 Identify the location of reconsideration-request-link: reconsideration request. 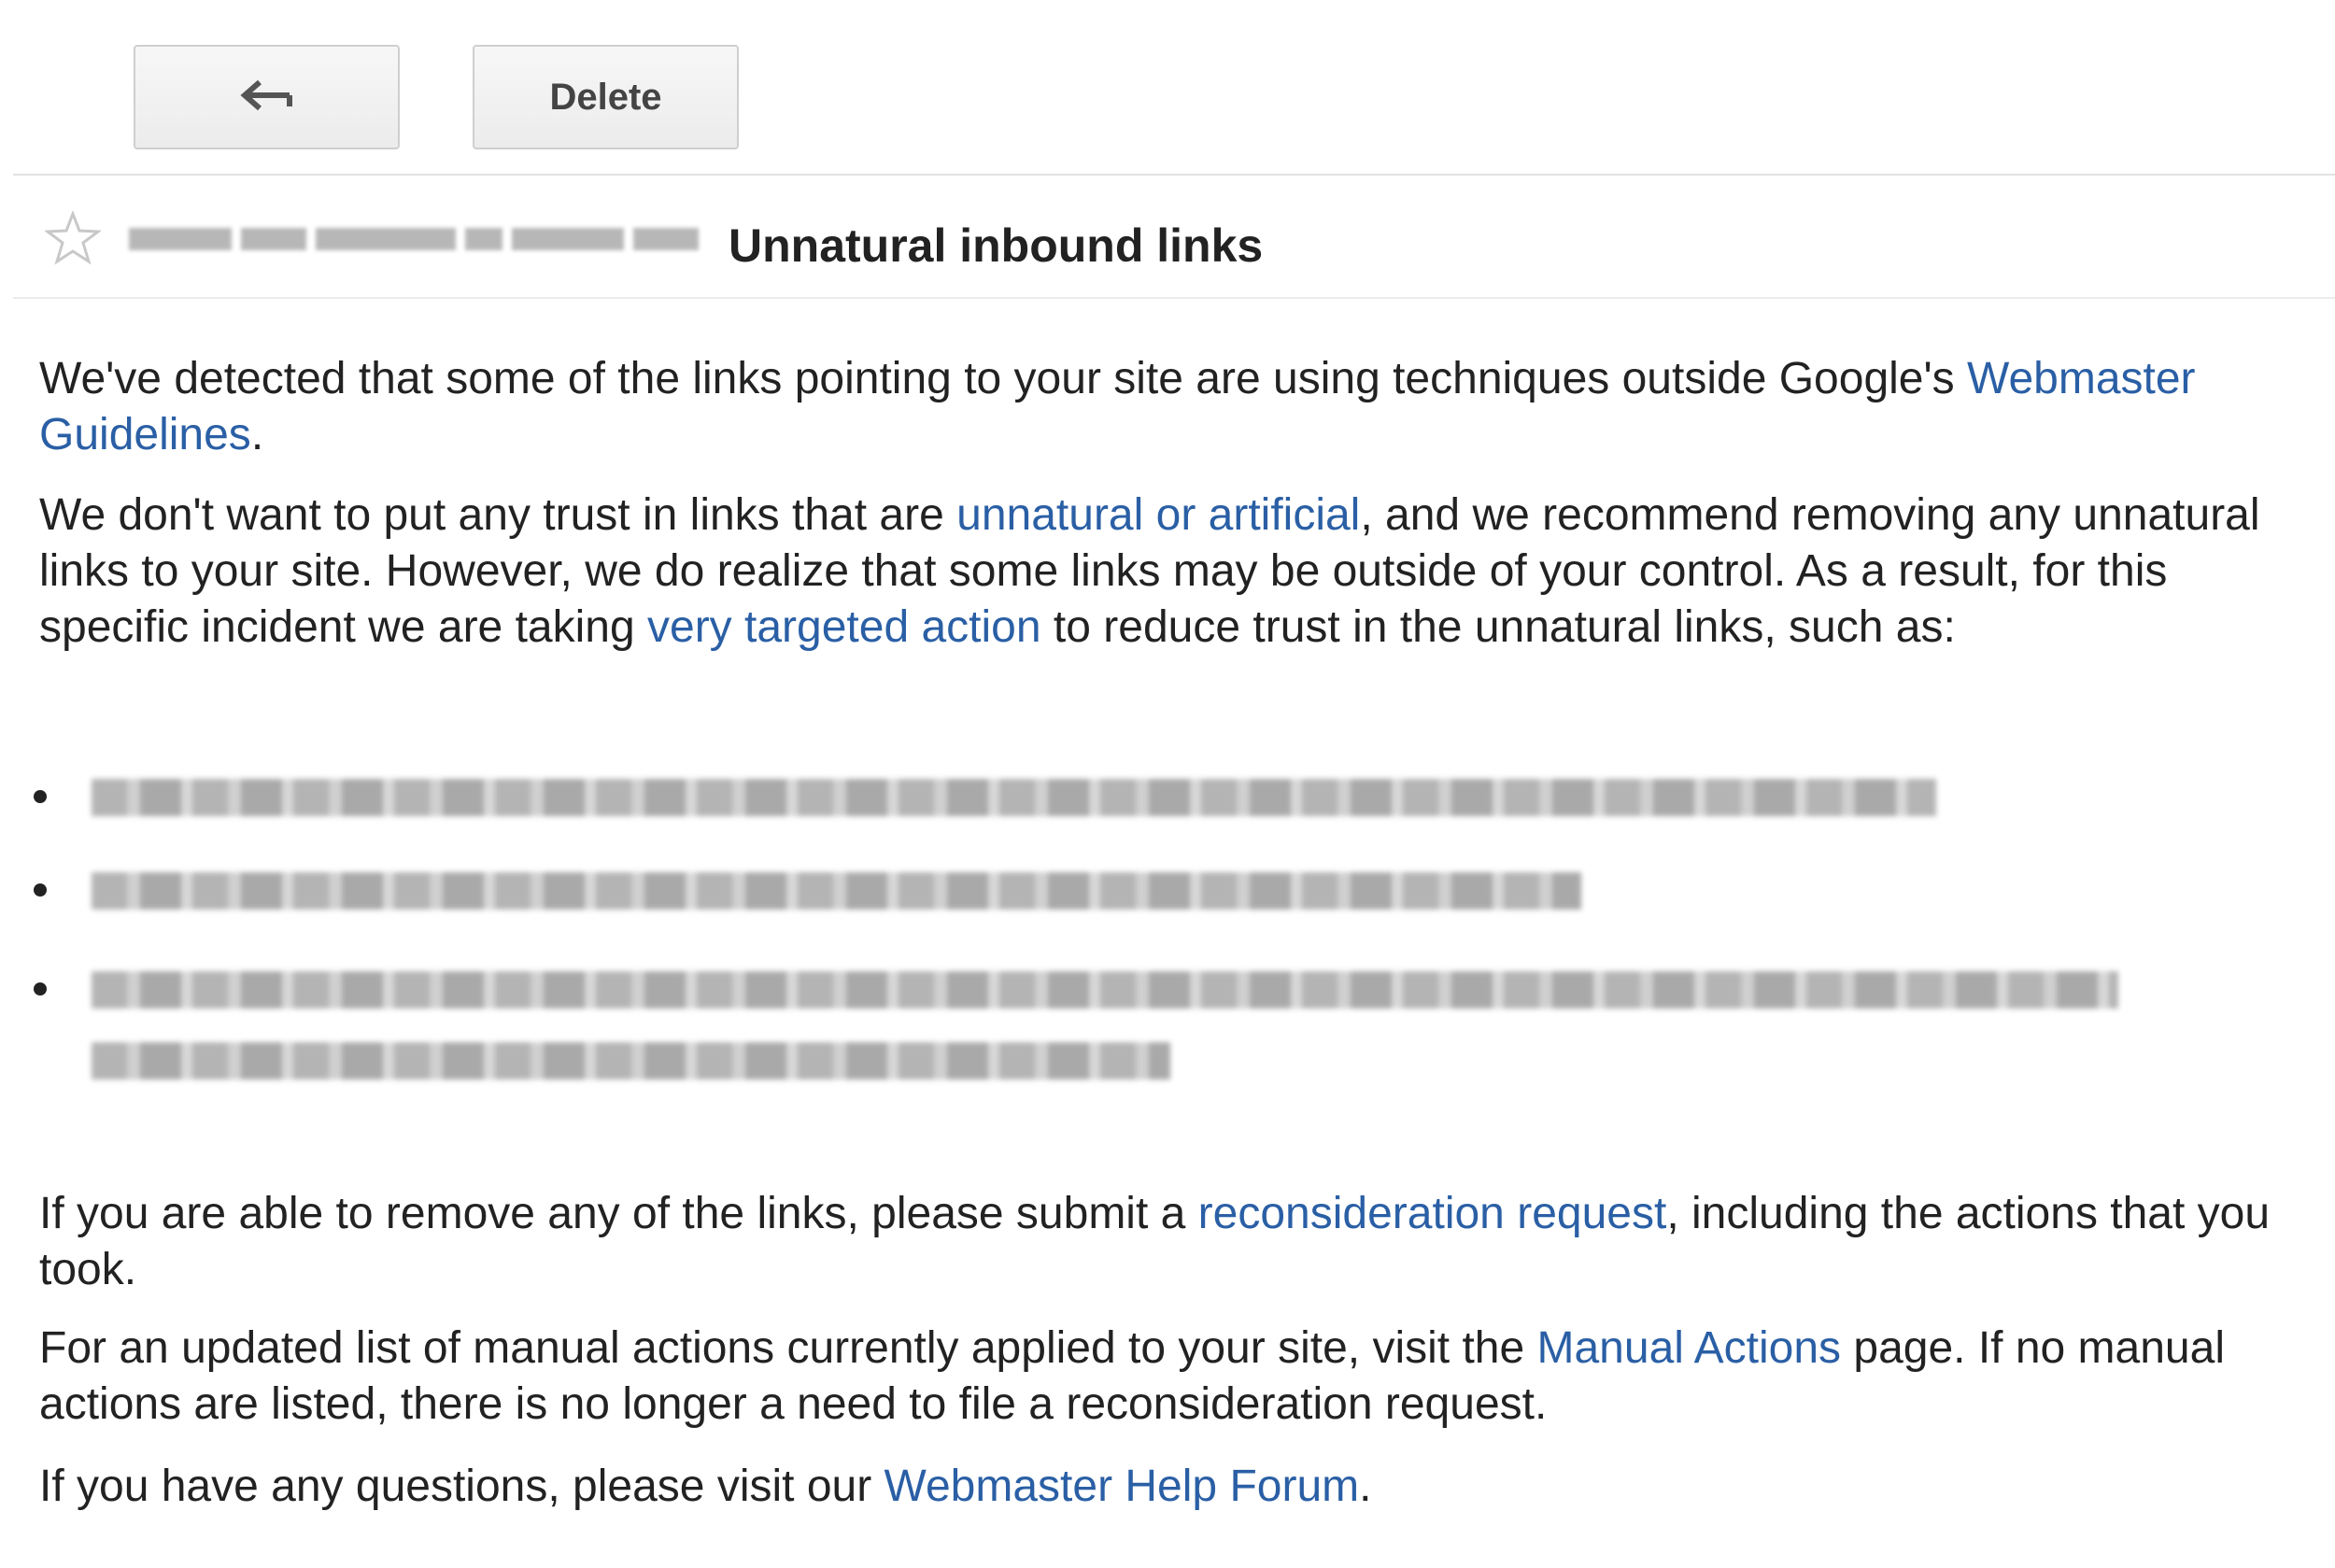
(1433, 1213).